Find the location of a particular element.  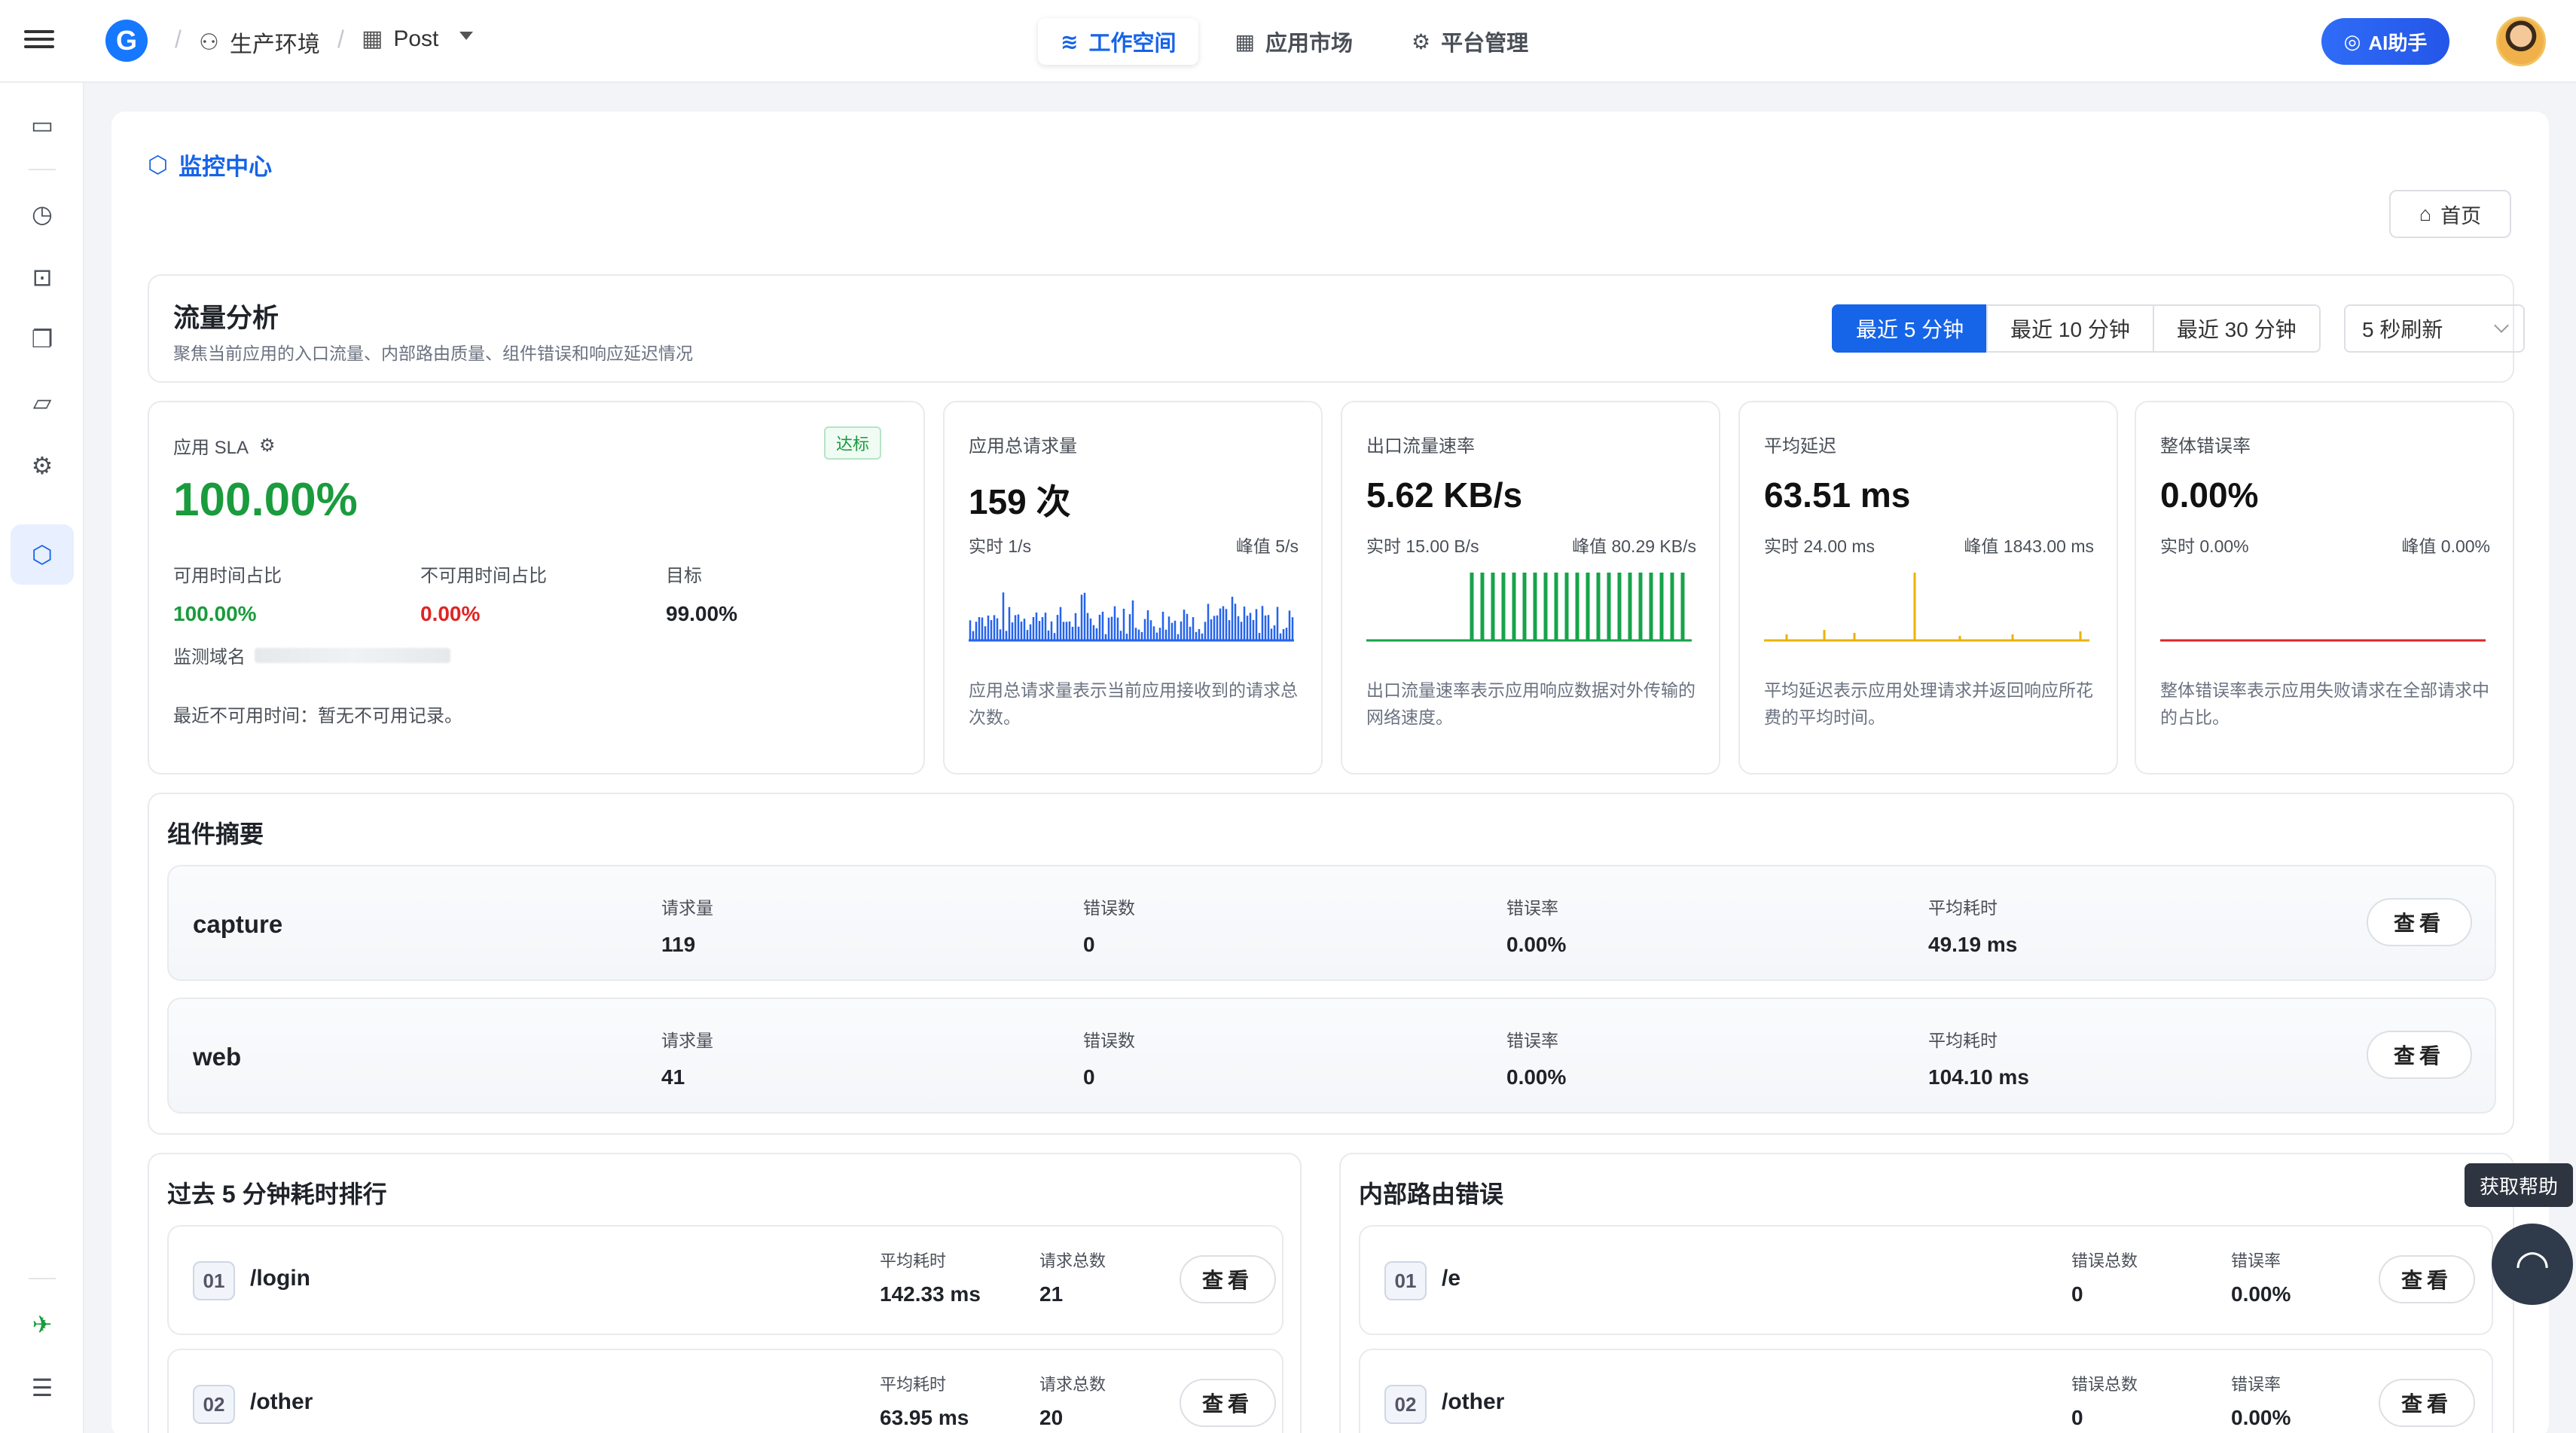

refresh-interval-select: 5 秒刷新 is located at coordinates (2435, 328).